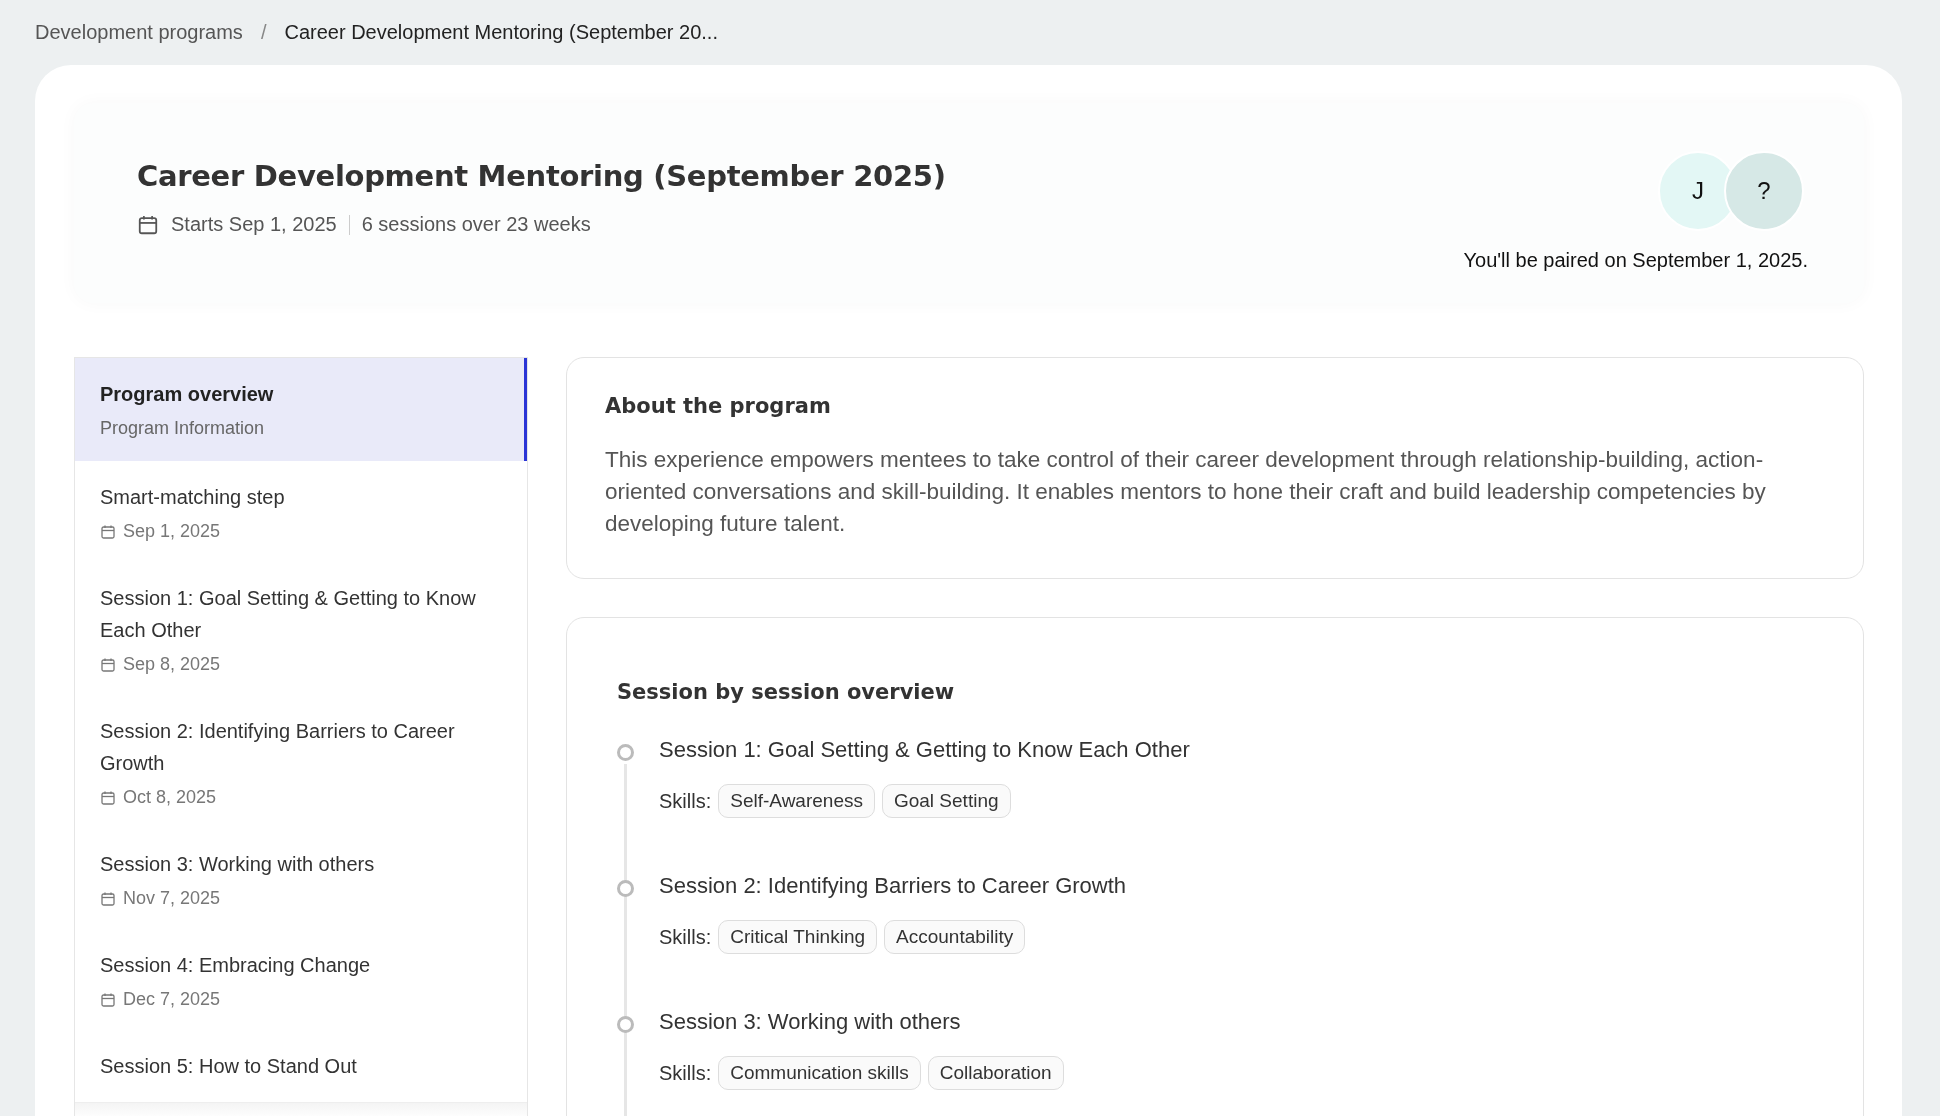 This screenshot has height=1116, width=1940. I want to click on start-date: Starts Sep 1, 2025, so click(254, 224).